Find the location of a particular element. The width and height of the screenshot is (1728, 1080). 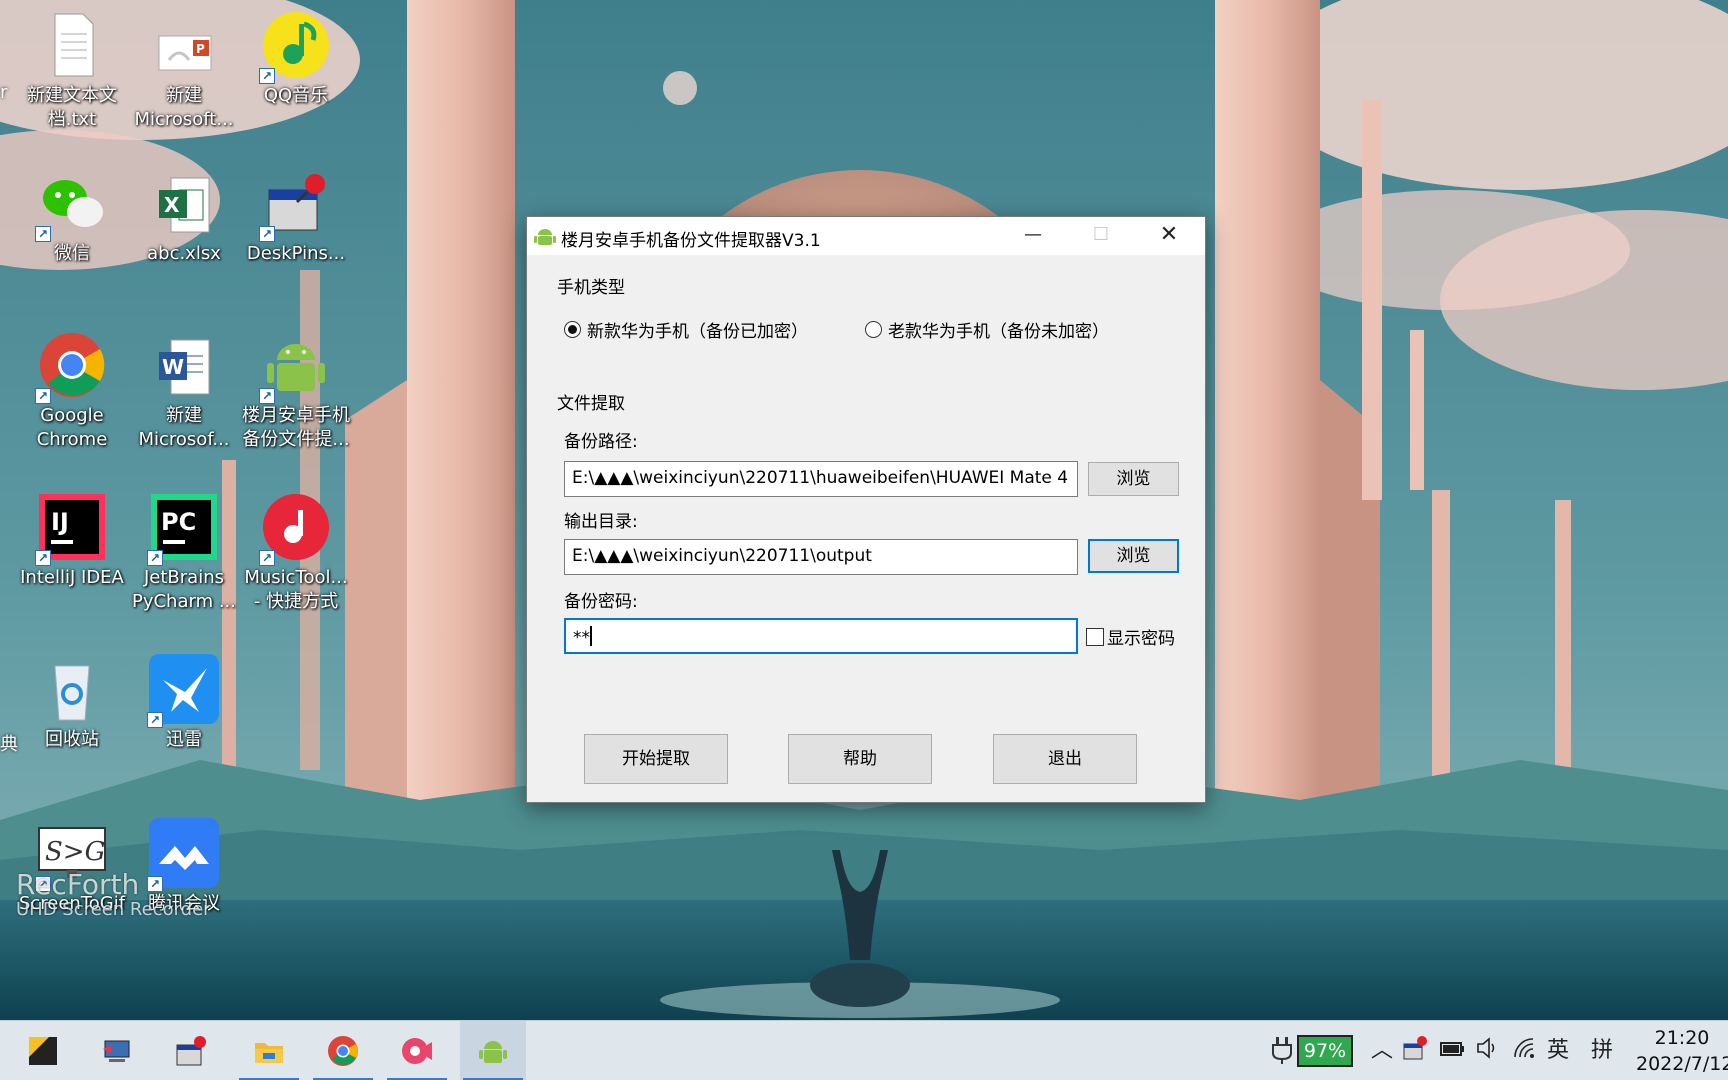

svg-text: X is located at coordinates (172, 205).